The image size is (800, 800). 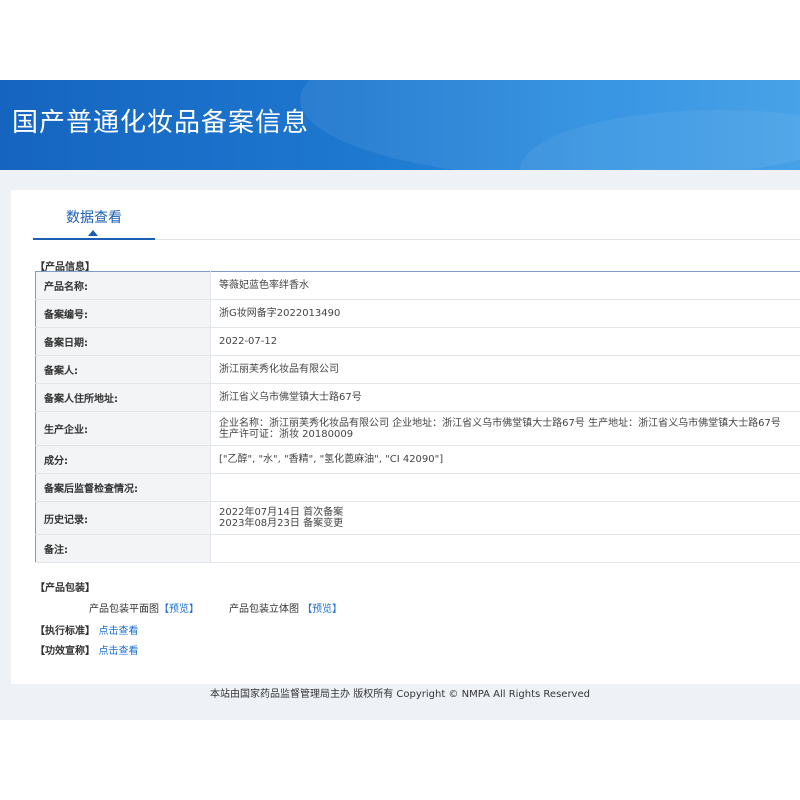 What do you see at coordinates (400, 125) in the screenshot?
I see `header-banner: 国产普通化妆品备案信息` at bounding box center [400, 125].